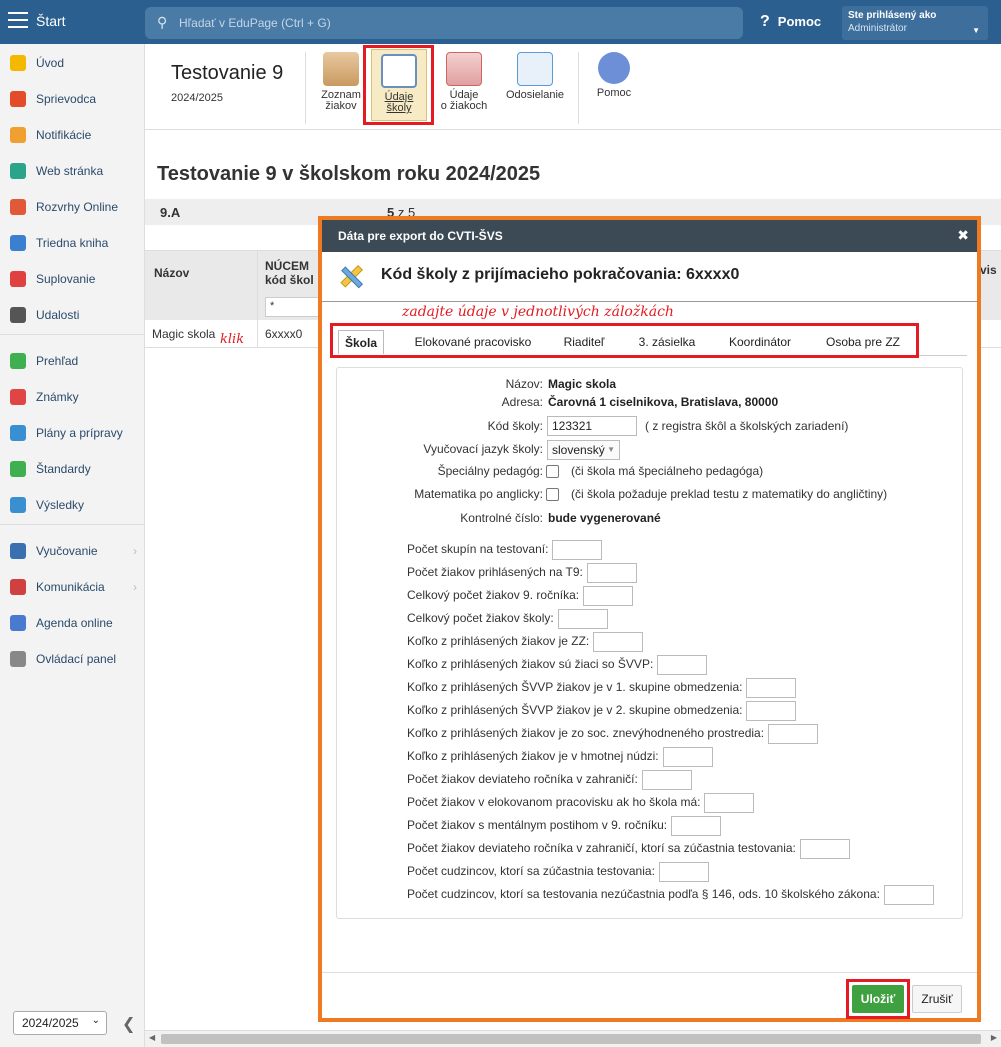 This screenshot has width=1001, height=1047. Describe the element at coordinates (18, 243) in the screenshot. I see `book-icon` at that location.